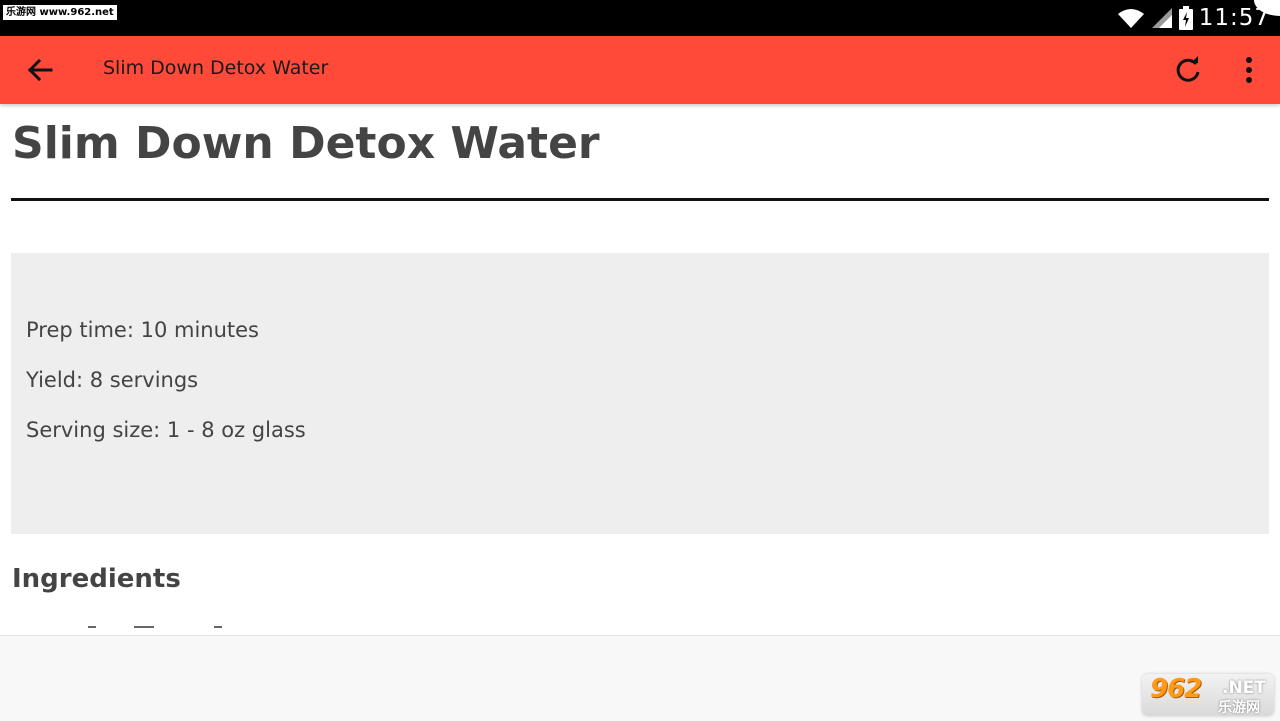 This screenshot has height=721, width=1280. What do you see at coordinates (1130, 18) in the screenshot?
I see `wifi-icon` at bounding box center [1130, 18].